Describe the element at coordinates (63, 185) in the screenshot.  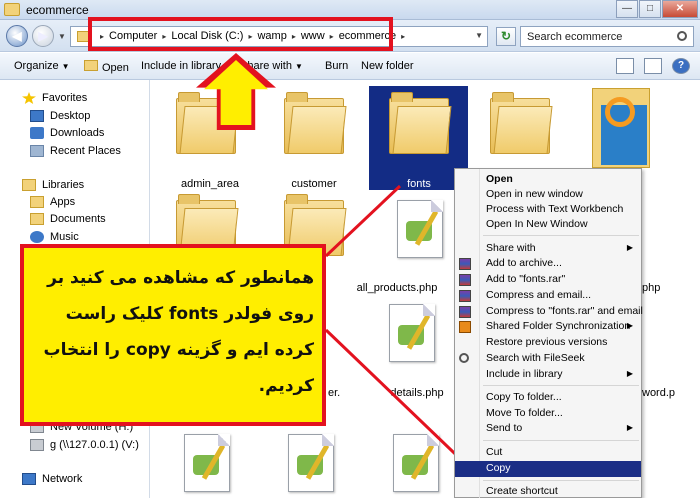
I see `nav-libraries-label: Libraries` at that location.